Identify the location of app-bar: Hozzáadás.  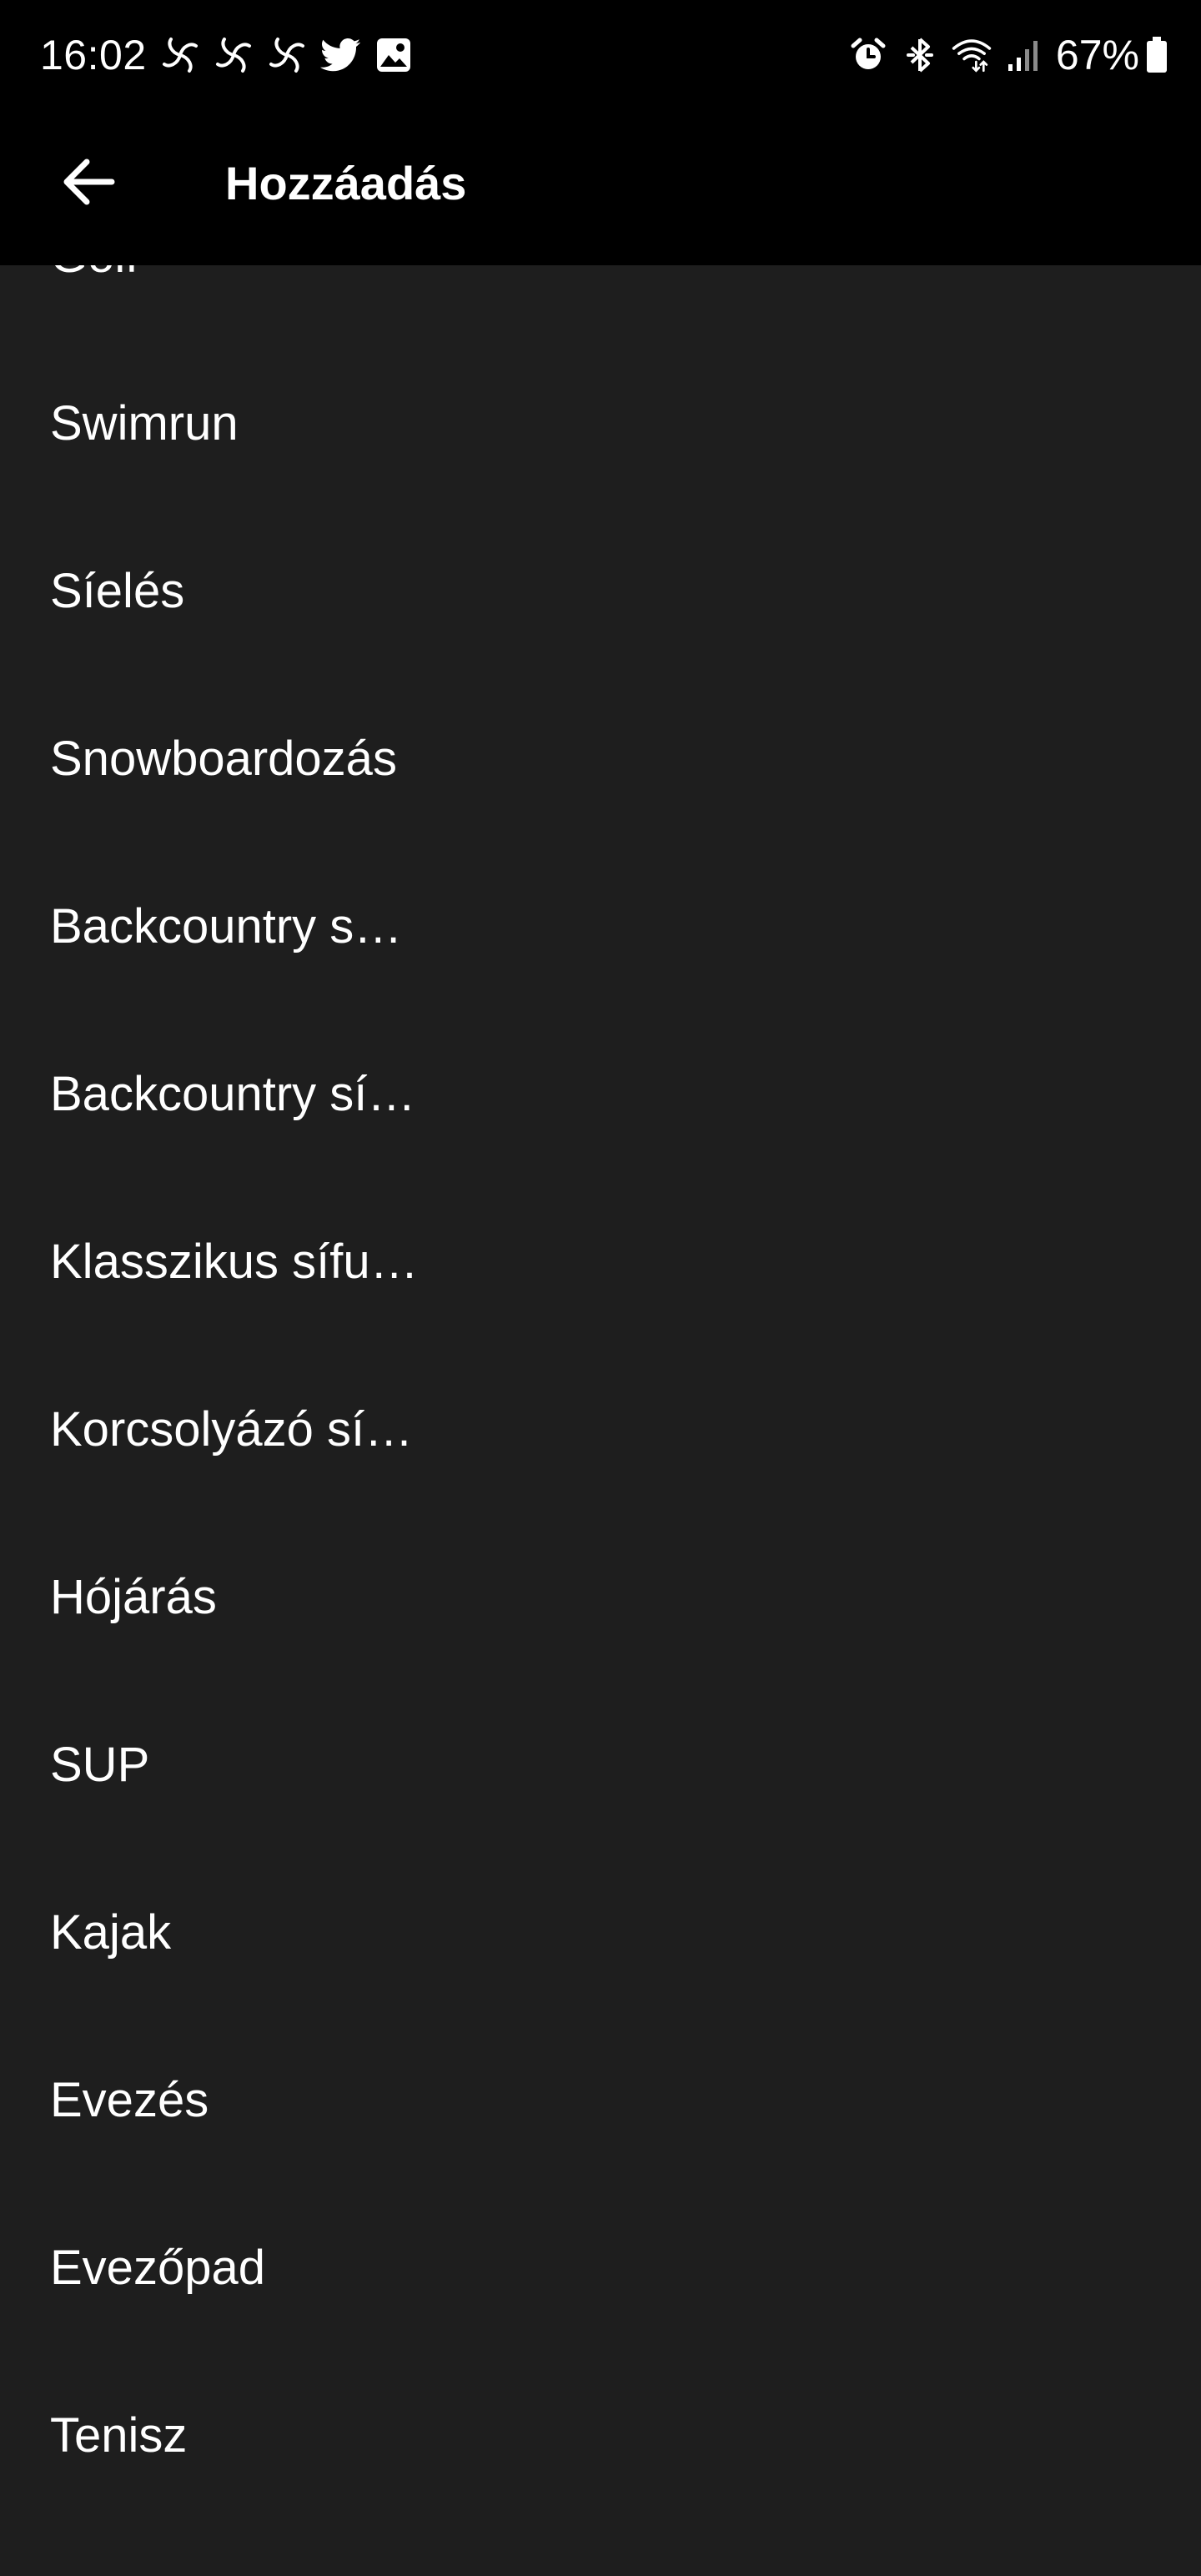
(601, 187).